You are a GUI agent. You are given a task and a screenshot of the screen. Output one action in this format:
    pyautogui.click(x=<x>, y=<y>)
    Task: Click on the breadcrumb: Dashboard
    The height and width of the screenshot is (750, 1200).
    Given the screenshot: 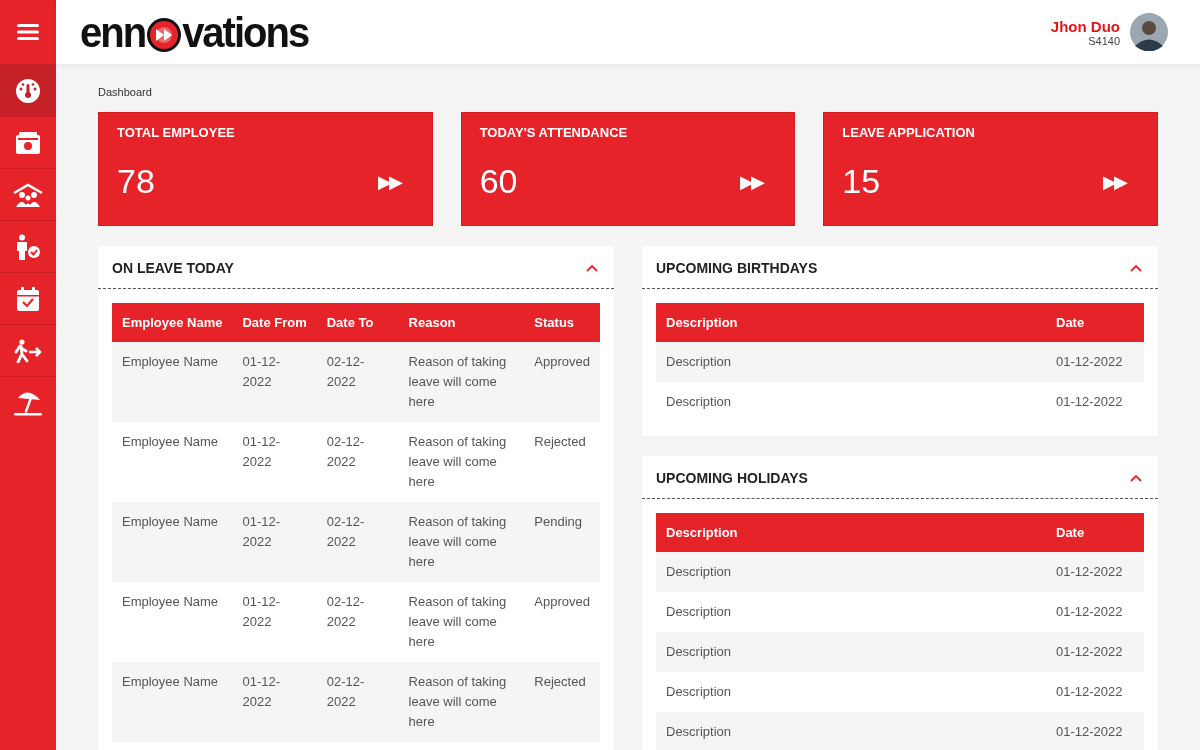 What is the action you would take?
    pyautogui.click(x=125, y=92)
    